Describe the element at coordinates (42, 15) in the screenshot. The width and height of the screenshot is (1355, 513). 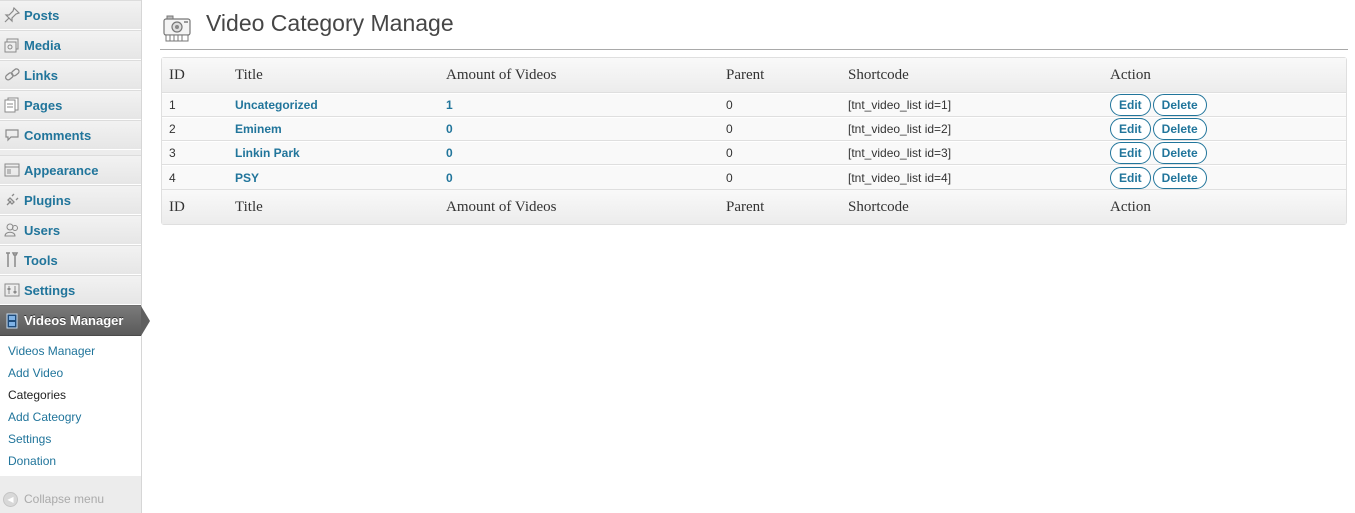
I see `menu-item-label: Posts` at that location.